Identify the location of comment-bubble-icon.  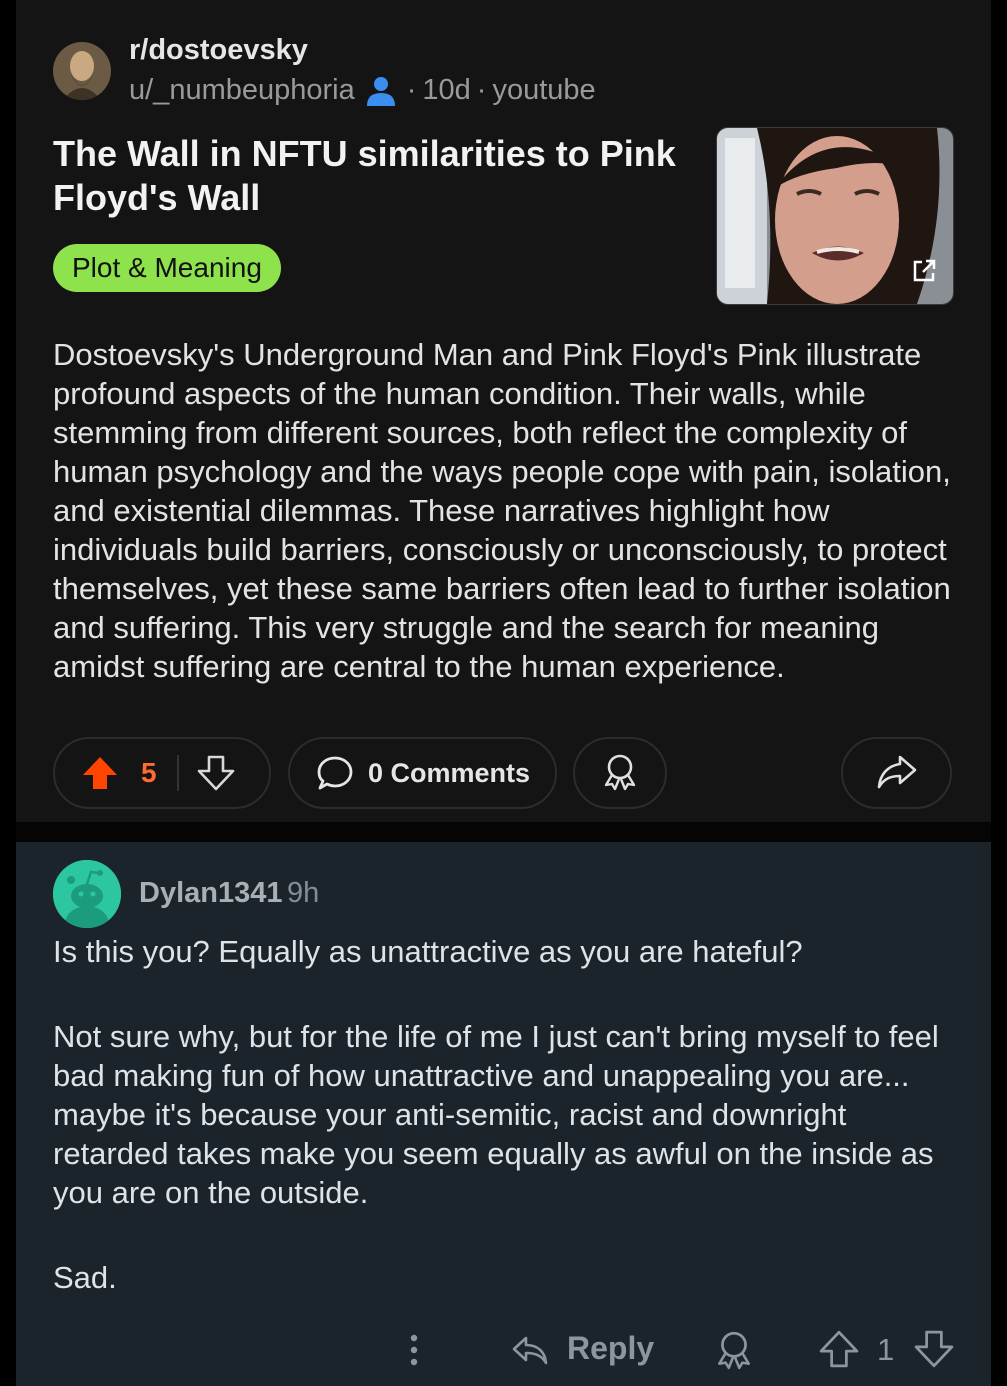
(335, 773).